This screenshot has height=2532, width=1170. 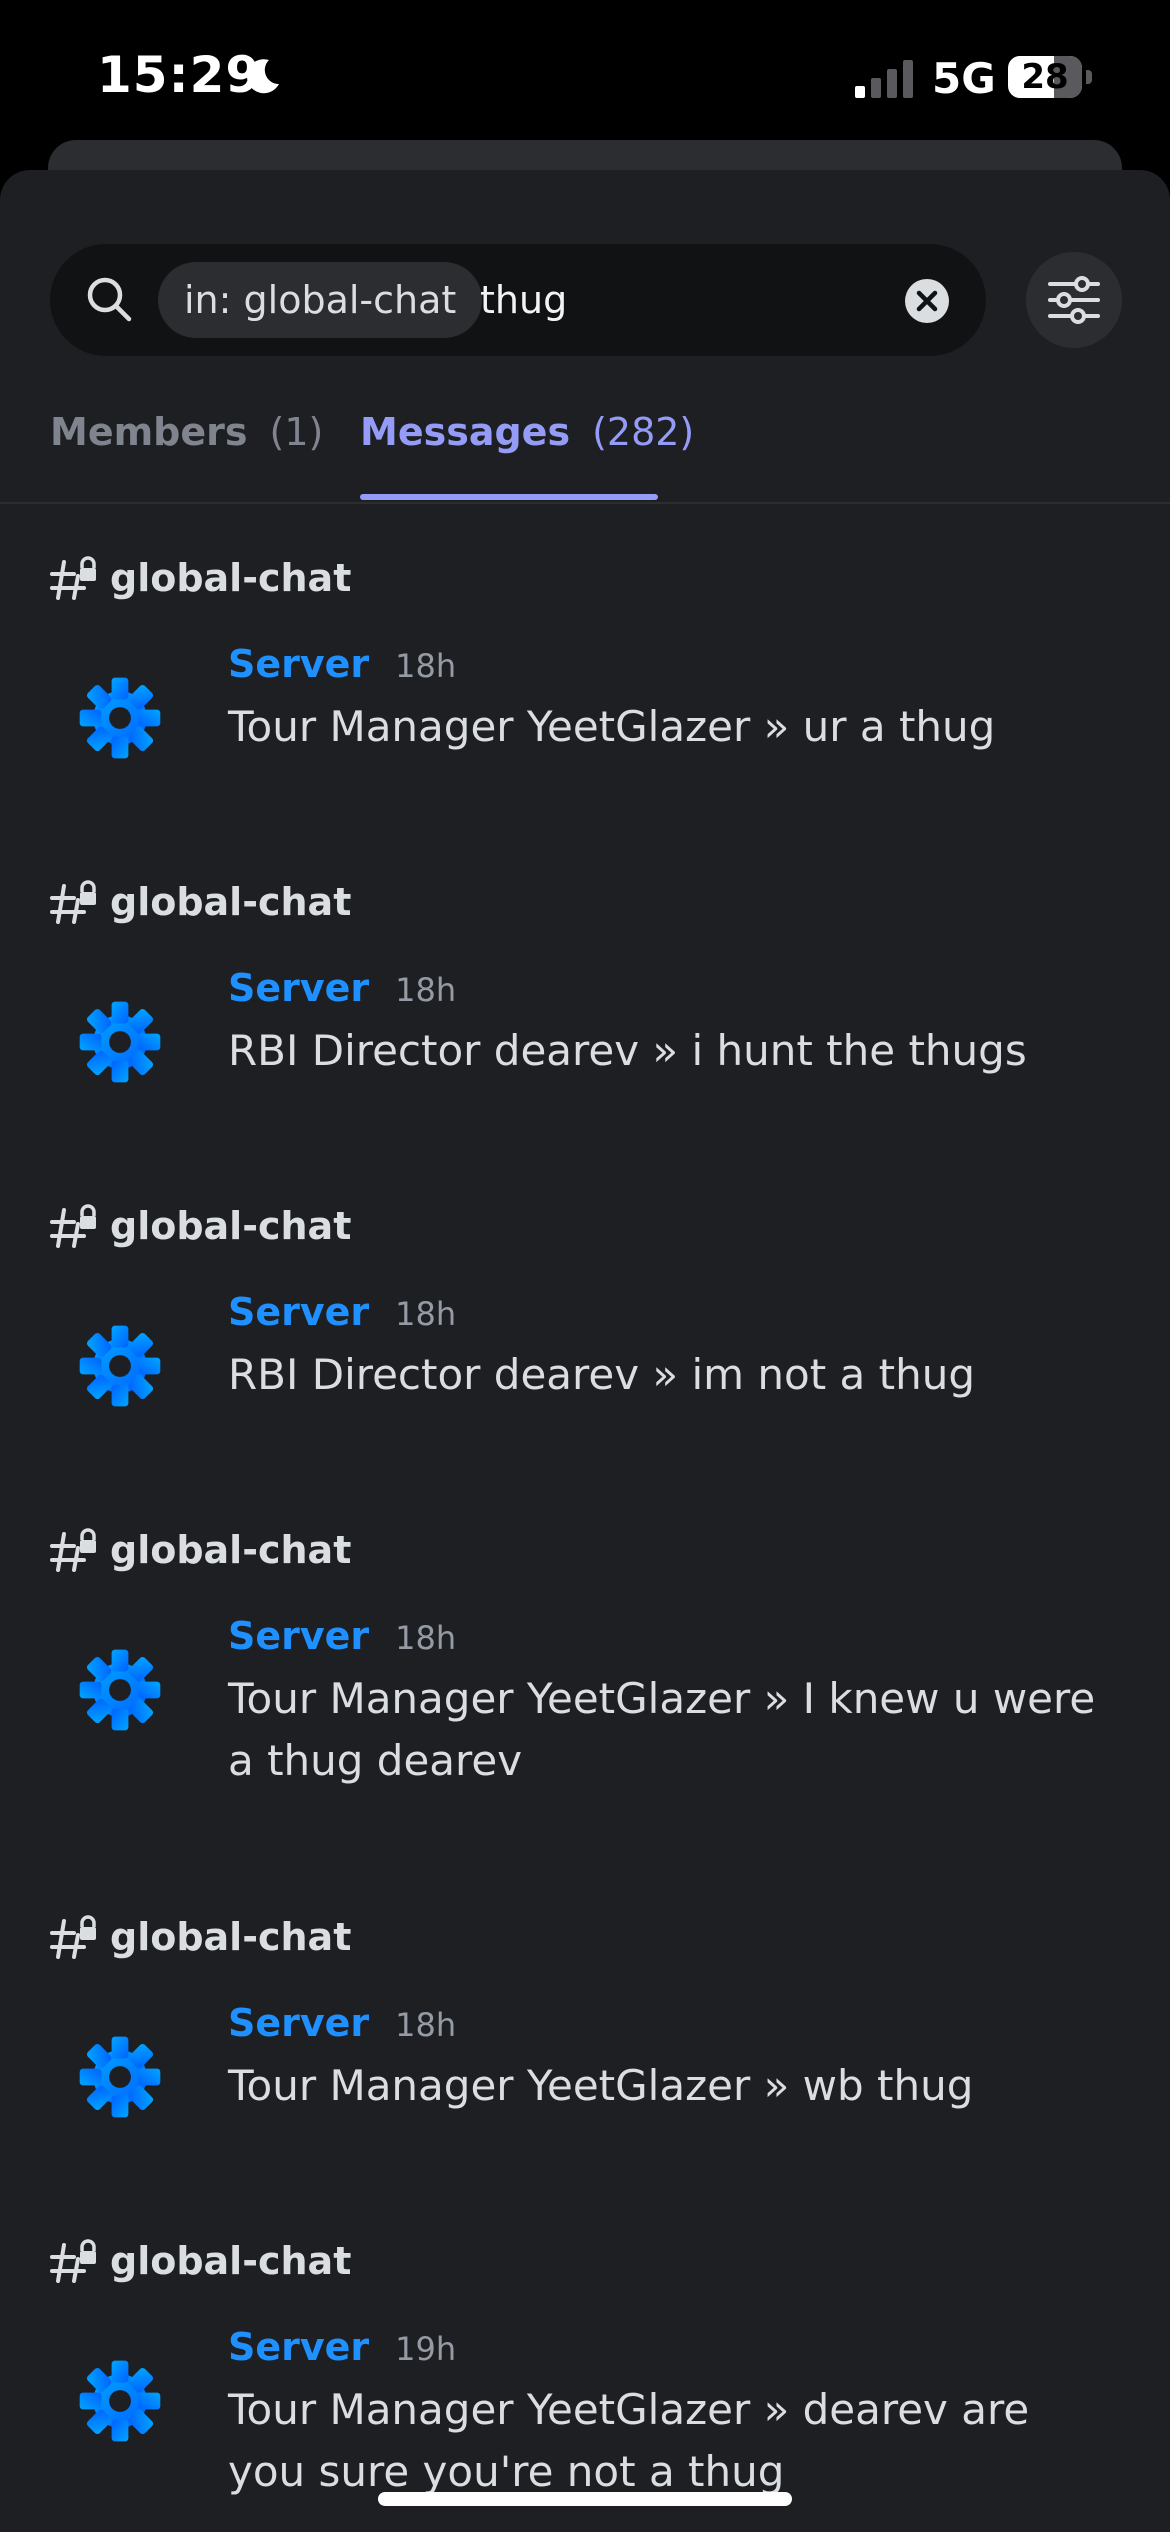 I want to click on status-bar: 15:29 5G 28, so click(x=585, y=75).